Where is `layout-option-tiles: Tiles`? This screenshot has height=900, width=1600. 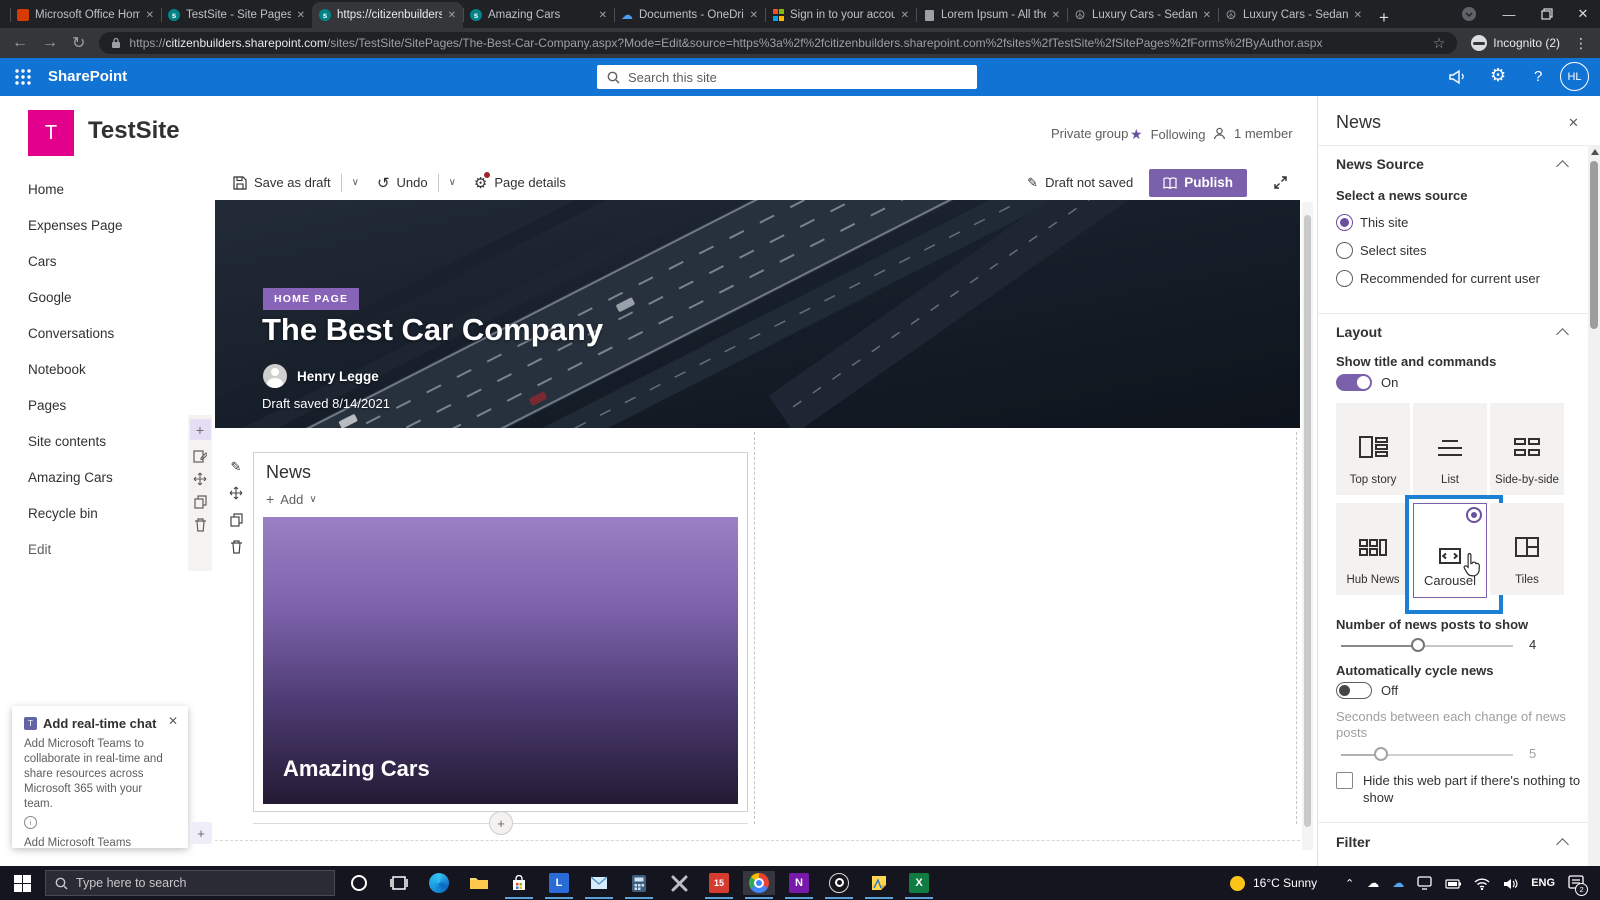 layout-option-tiles: Tiles is located at coordinates (1527, 549).